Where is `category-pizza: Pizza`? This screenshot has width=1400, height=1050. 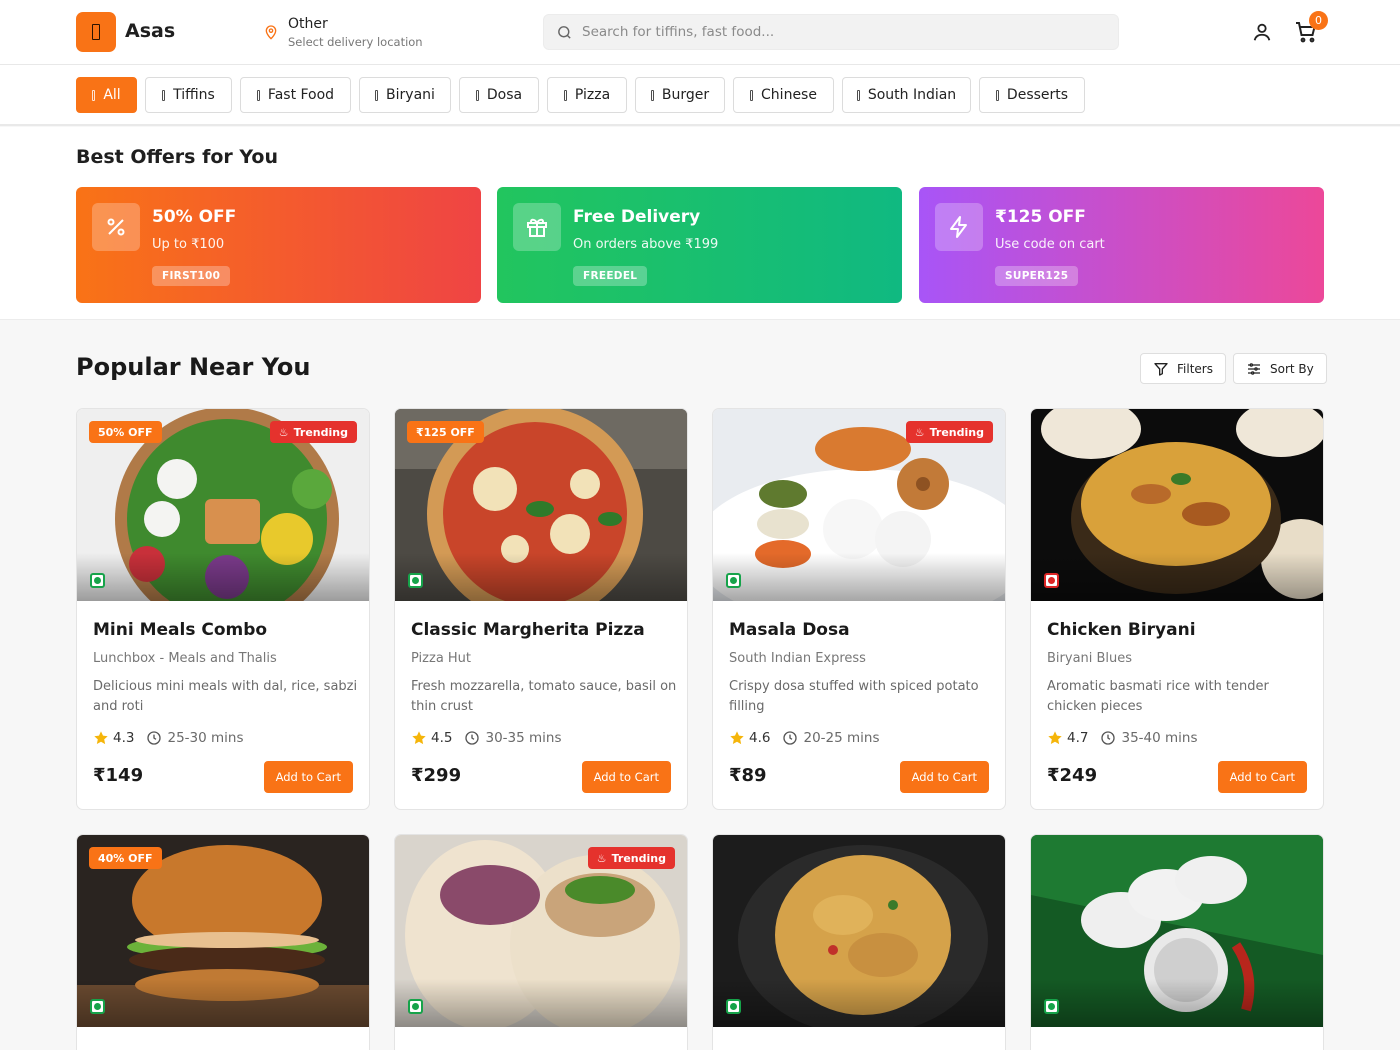
category-pizza: Pizza is located at coordinates (587, 95).